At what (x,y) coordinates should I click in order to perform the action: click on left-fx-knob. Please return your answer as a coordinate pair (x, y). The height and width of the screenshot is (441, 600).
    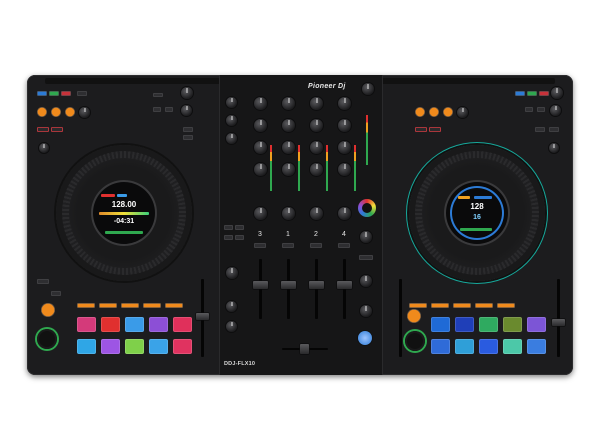
    Looking at the image, I should click on (84, 112).